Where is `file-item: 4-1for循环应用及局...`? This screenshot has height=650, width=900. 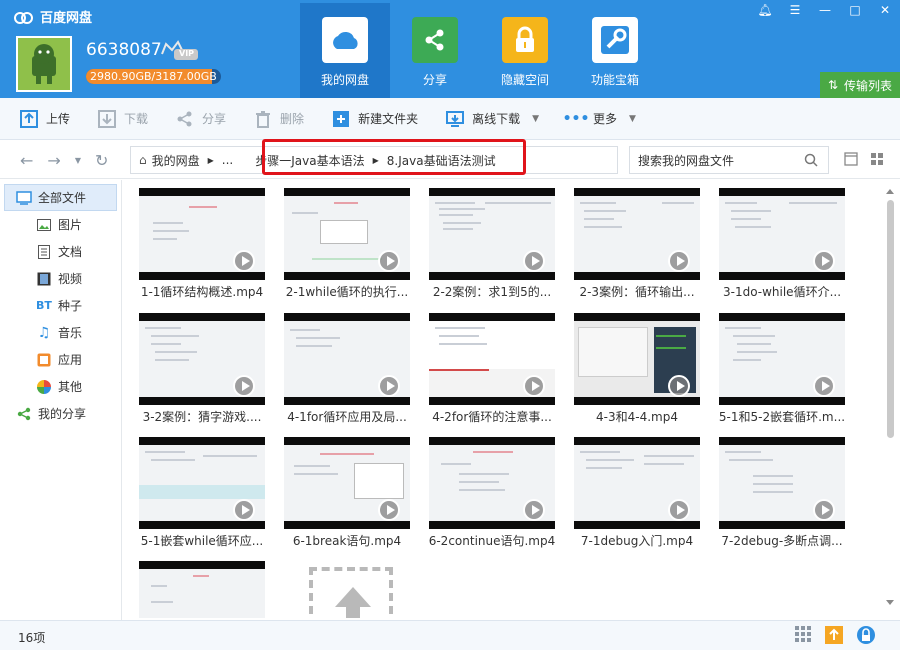
file-item: 4-1for循环应用及局... is located at coordinates (345, 370).